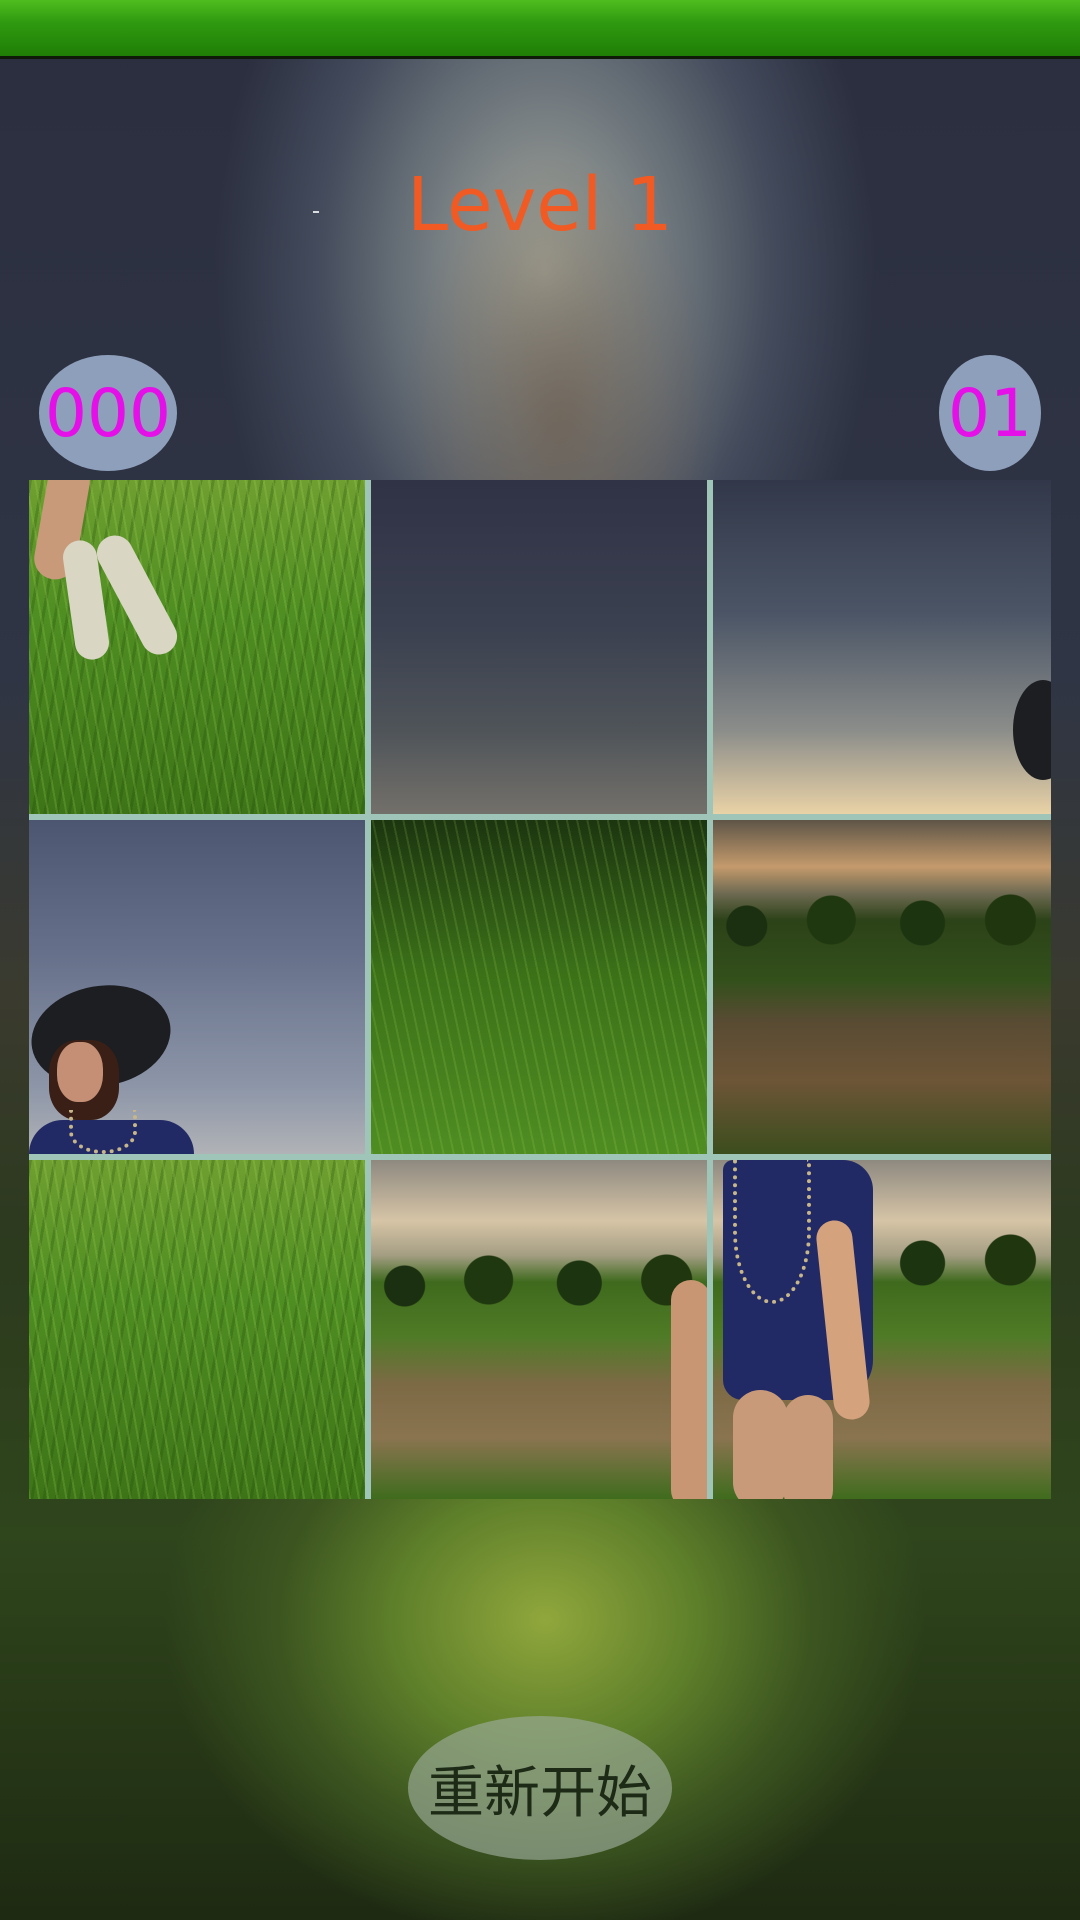  Describe the element at coordinates (197, 1329) in the screenshot. I see `puzzle-tile-tall-grass` at that location.